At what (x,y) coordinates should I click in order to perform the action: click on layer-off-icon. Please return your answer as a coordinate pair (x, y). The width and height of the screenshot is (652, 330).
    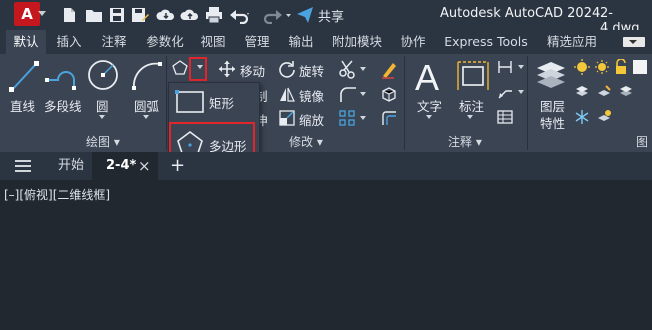
    Looking at the image, I should click on (604, 117).